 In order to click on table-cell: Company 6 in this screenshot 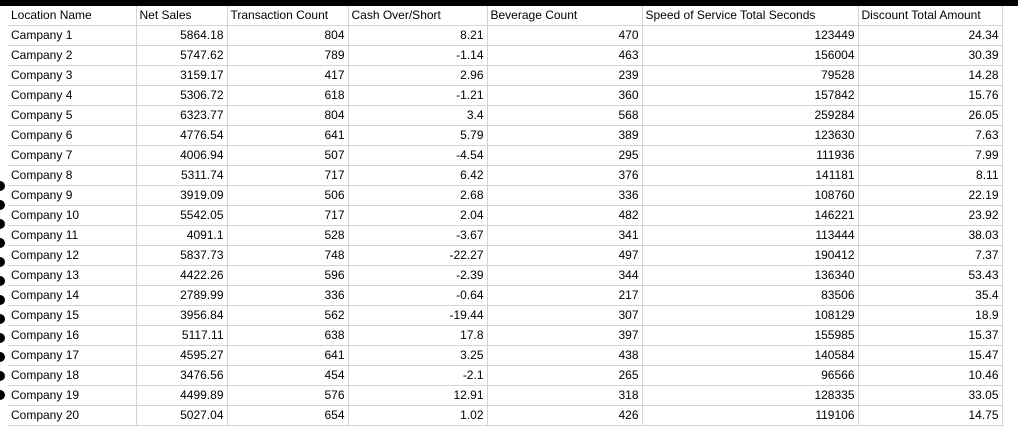, I will do `click(72, 135)`.